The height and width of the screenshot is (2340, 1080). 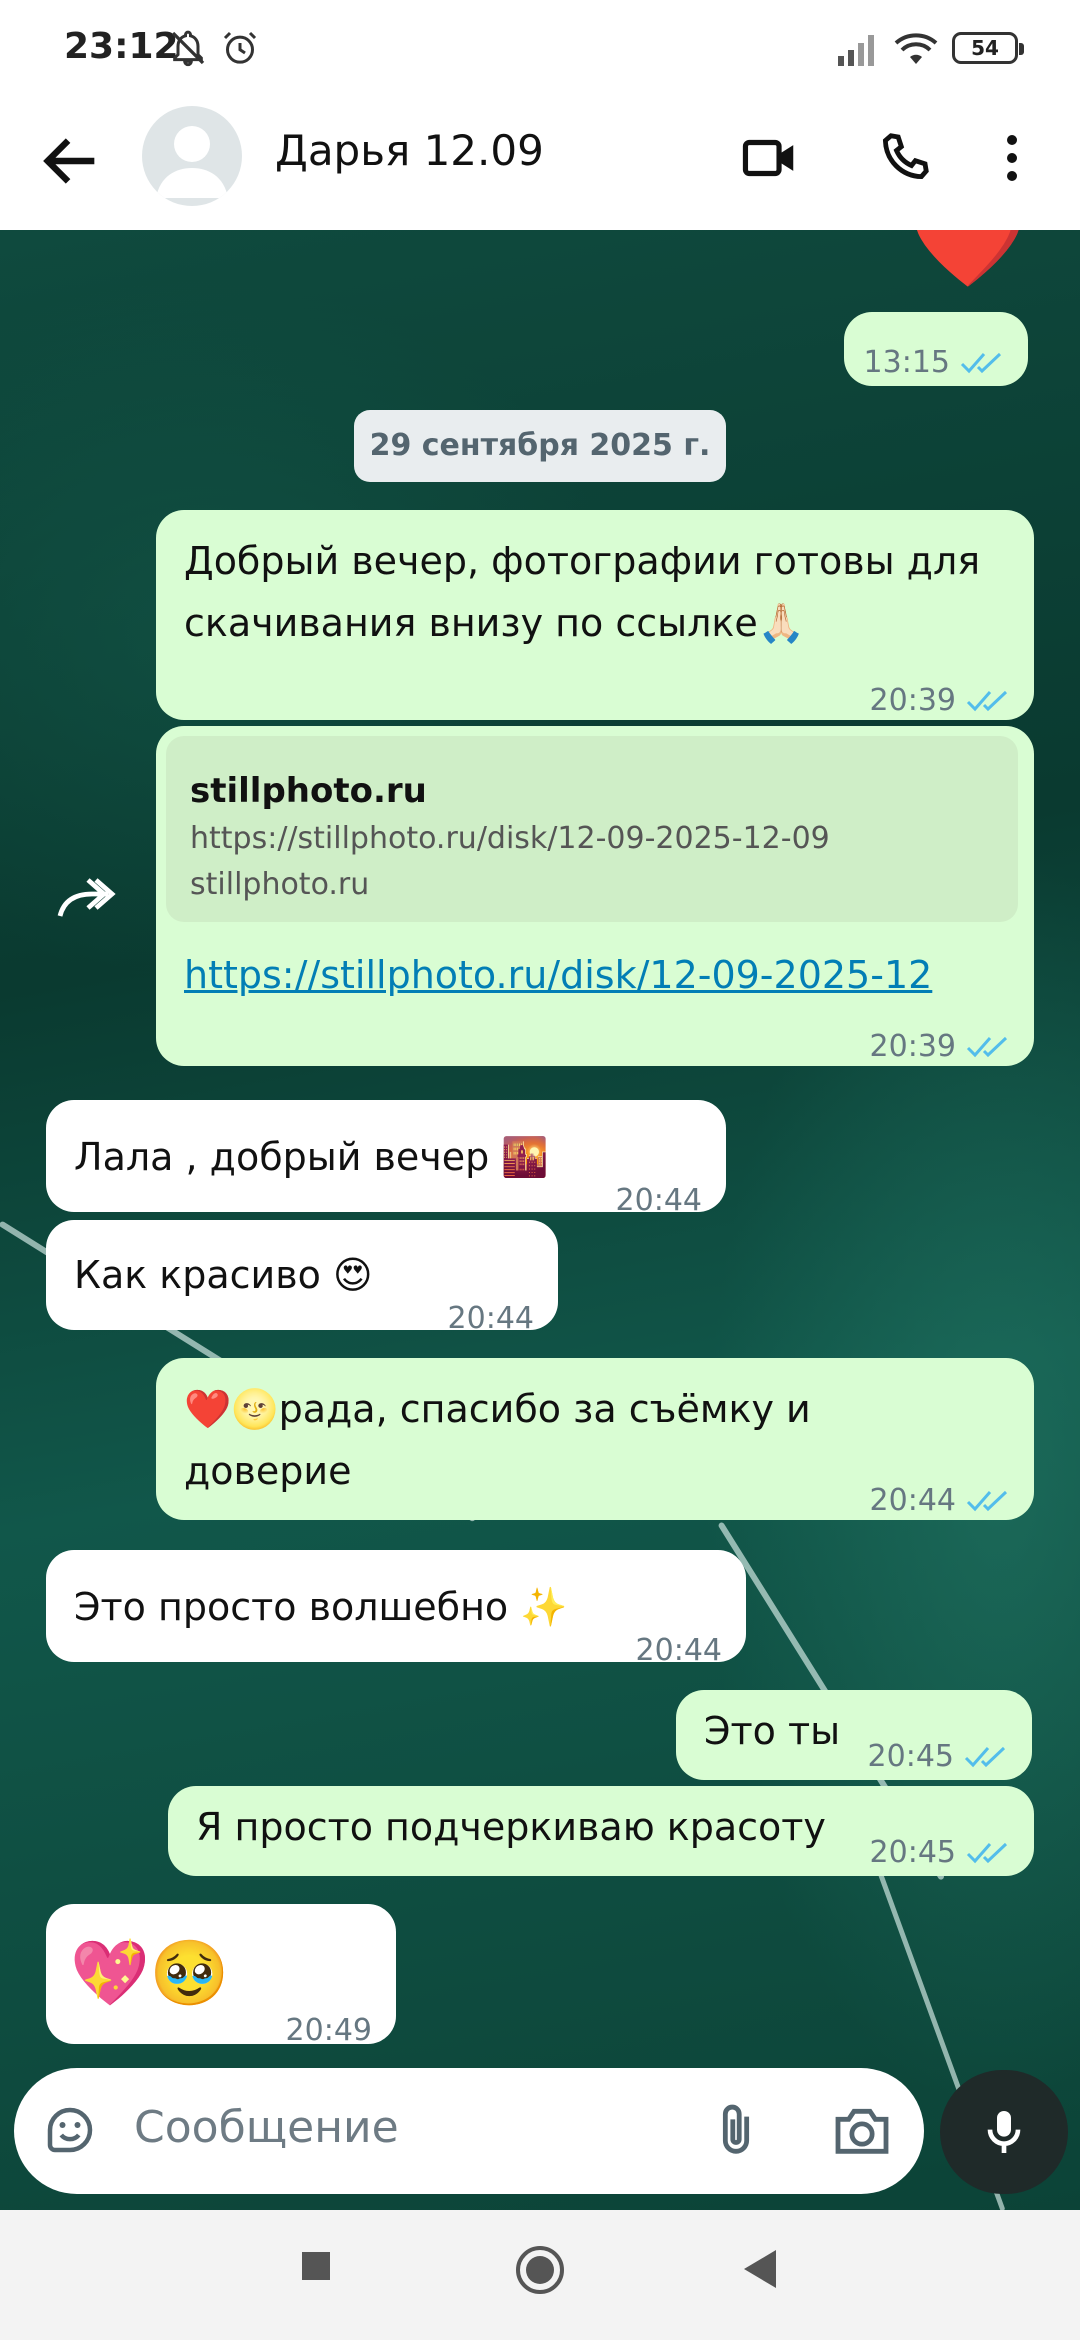 I want to click on message-bubble-out: 13:15, so click(x=936, y=349).